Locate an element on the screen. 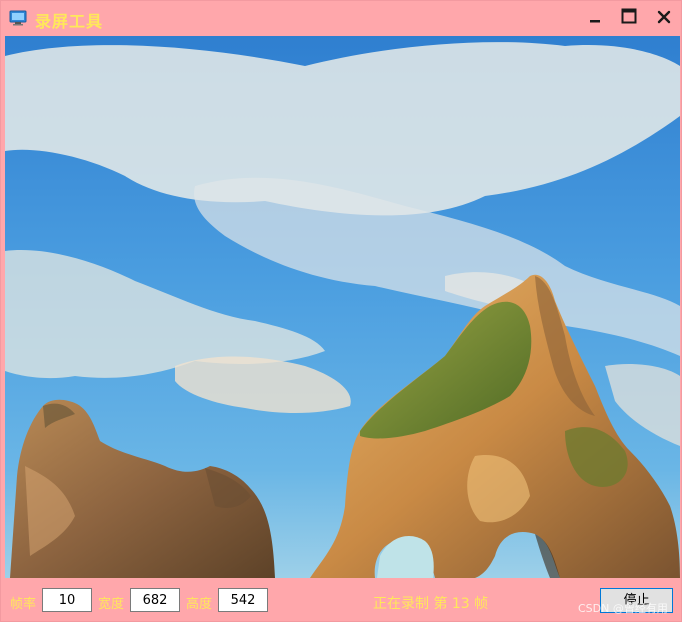 This screenshot has height=622, width=682. maximize-icon is located at coordinates (629, 18).